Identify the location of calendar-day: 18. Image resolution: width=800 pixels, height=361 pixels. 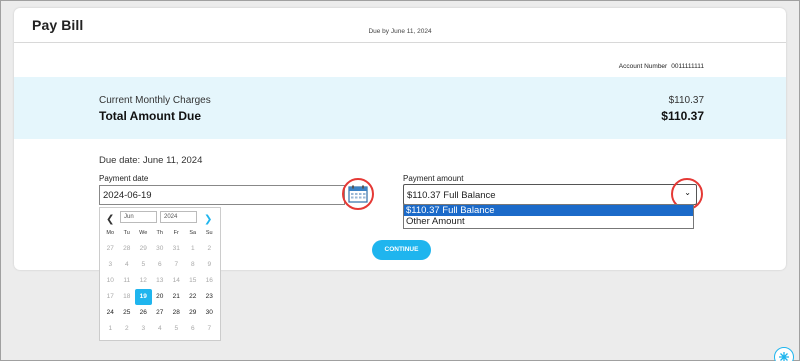
(127, 296).